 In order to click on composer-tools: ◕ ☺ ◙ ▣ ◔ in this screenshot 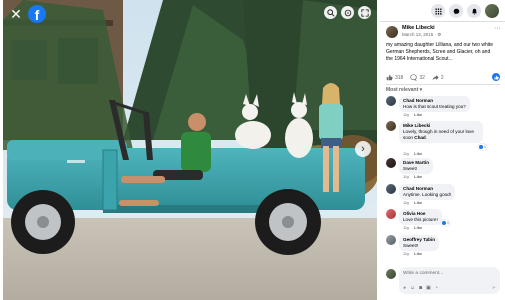, I will do `click(420, 288)`.